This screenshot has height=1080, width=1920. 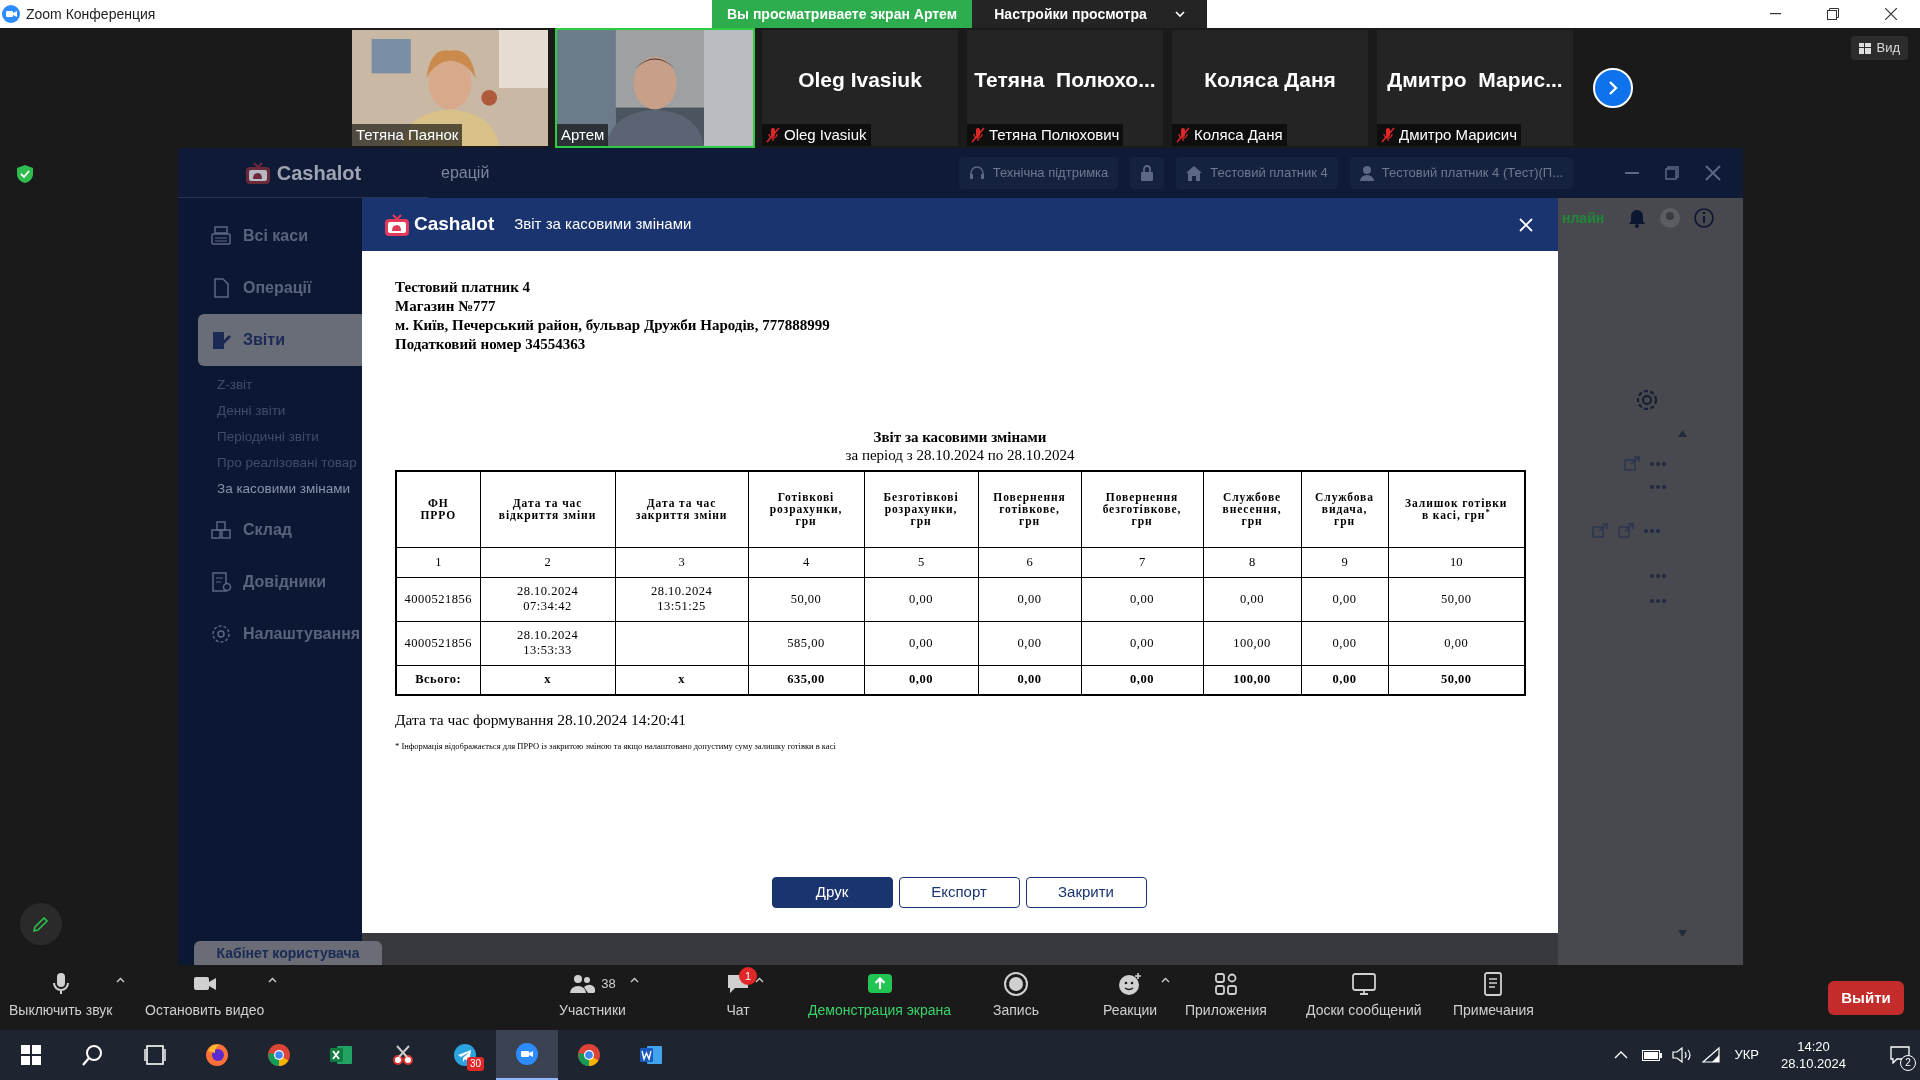 I want to click on avatar-icon, so click(x=1670, y=218).